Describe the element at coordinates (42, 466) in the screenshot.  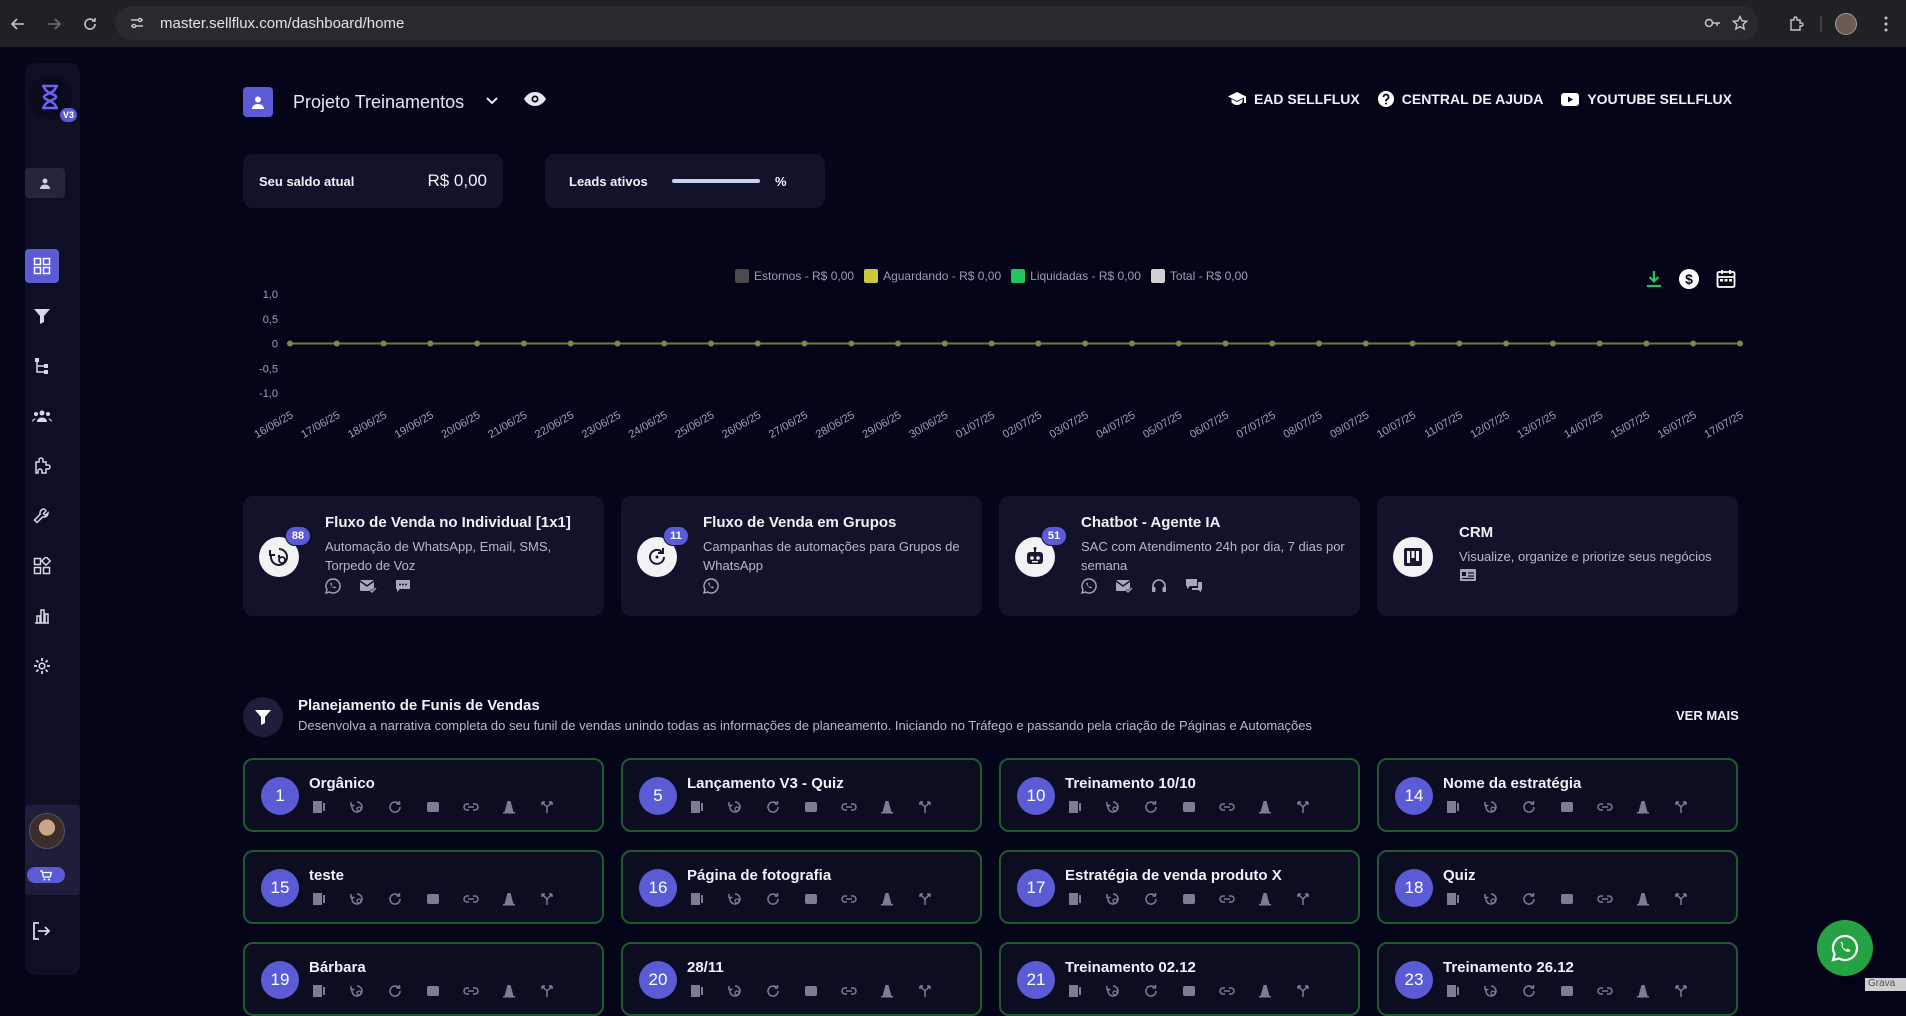
I see `sidebar-item-integrations` at that location.